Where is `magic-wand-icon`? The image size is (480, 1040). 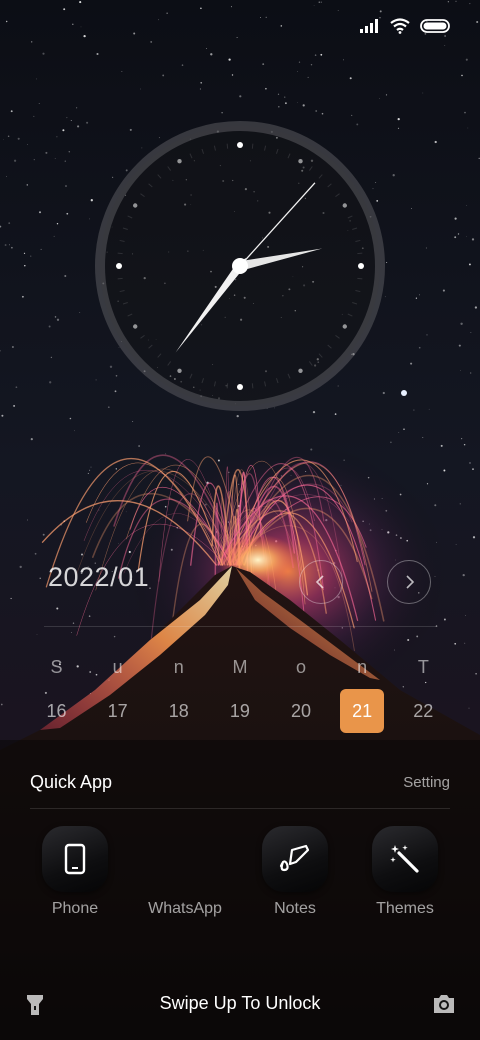 magic-wand-icon is located at coordinates (404, 859).